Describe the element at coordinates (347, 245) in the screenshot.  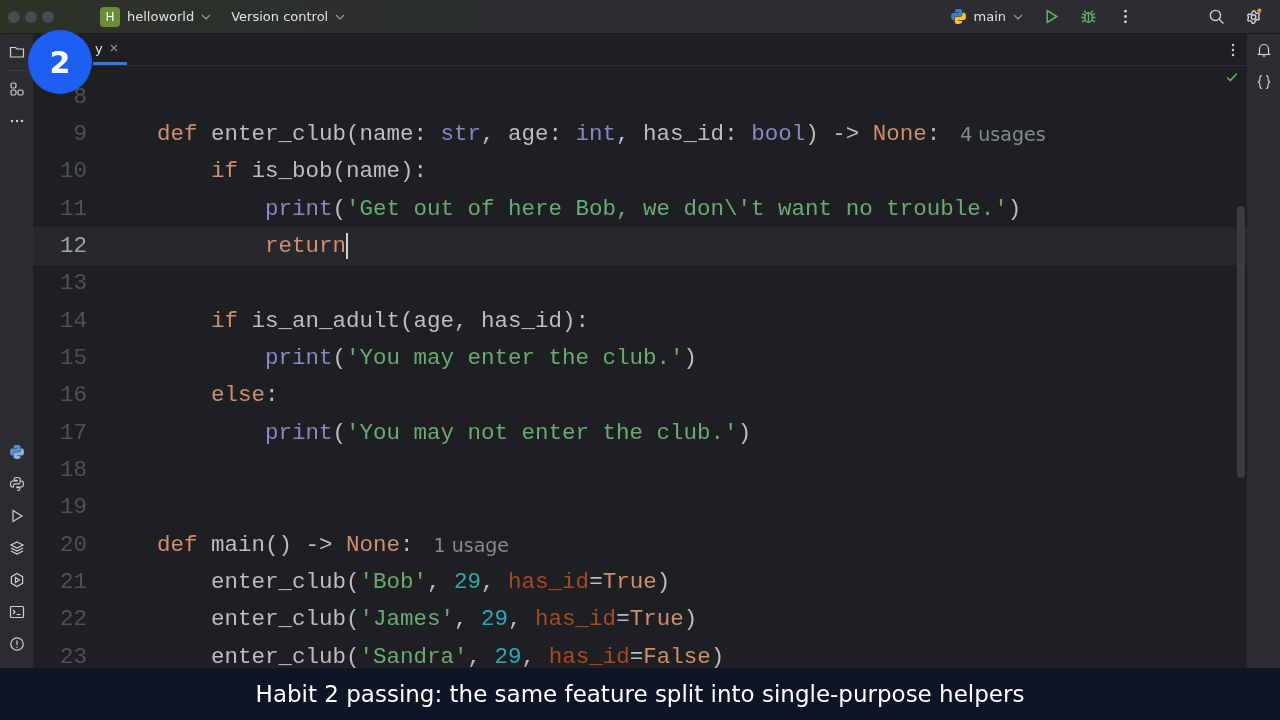
I see `text-cursor` at that location.